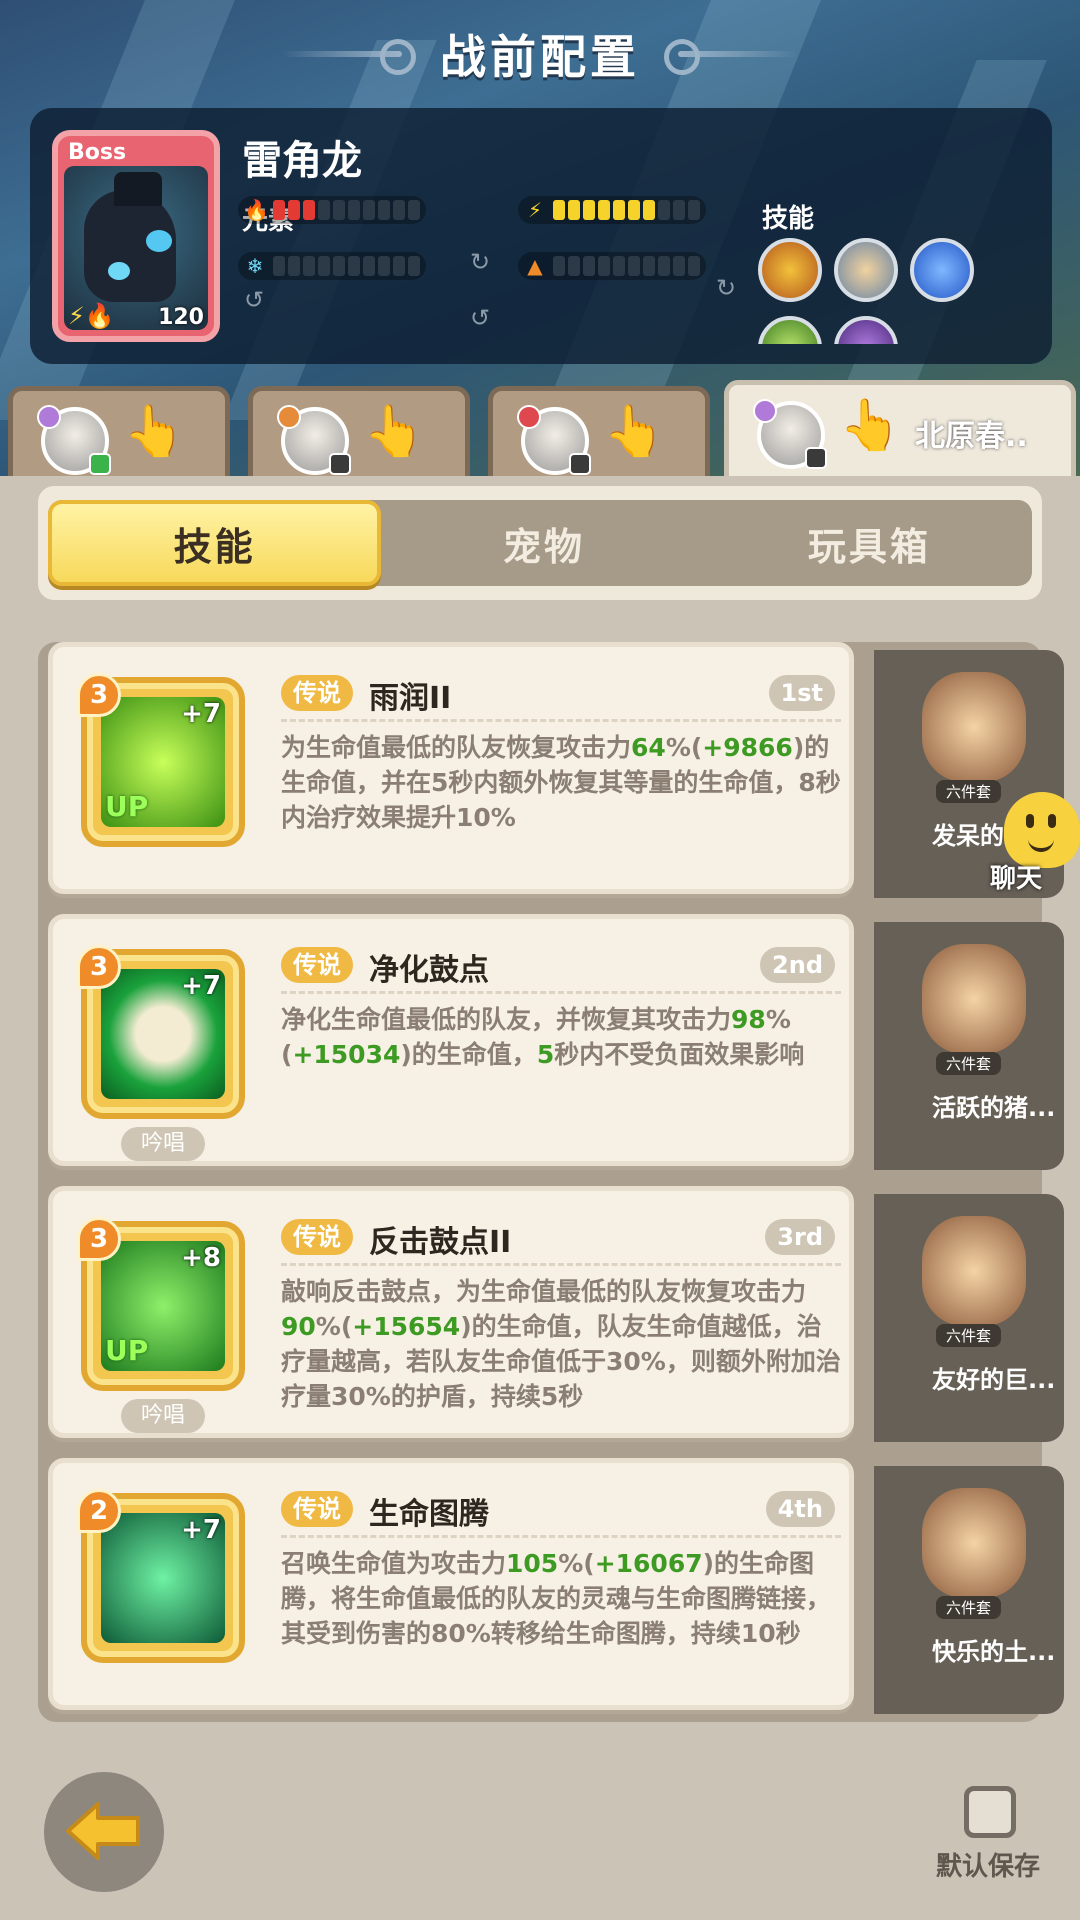  Describe the element at coordinates (410, 698) in the screenshot. I see `skill-name: 雨润II` at that location.